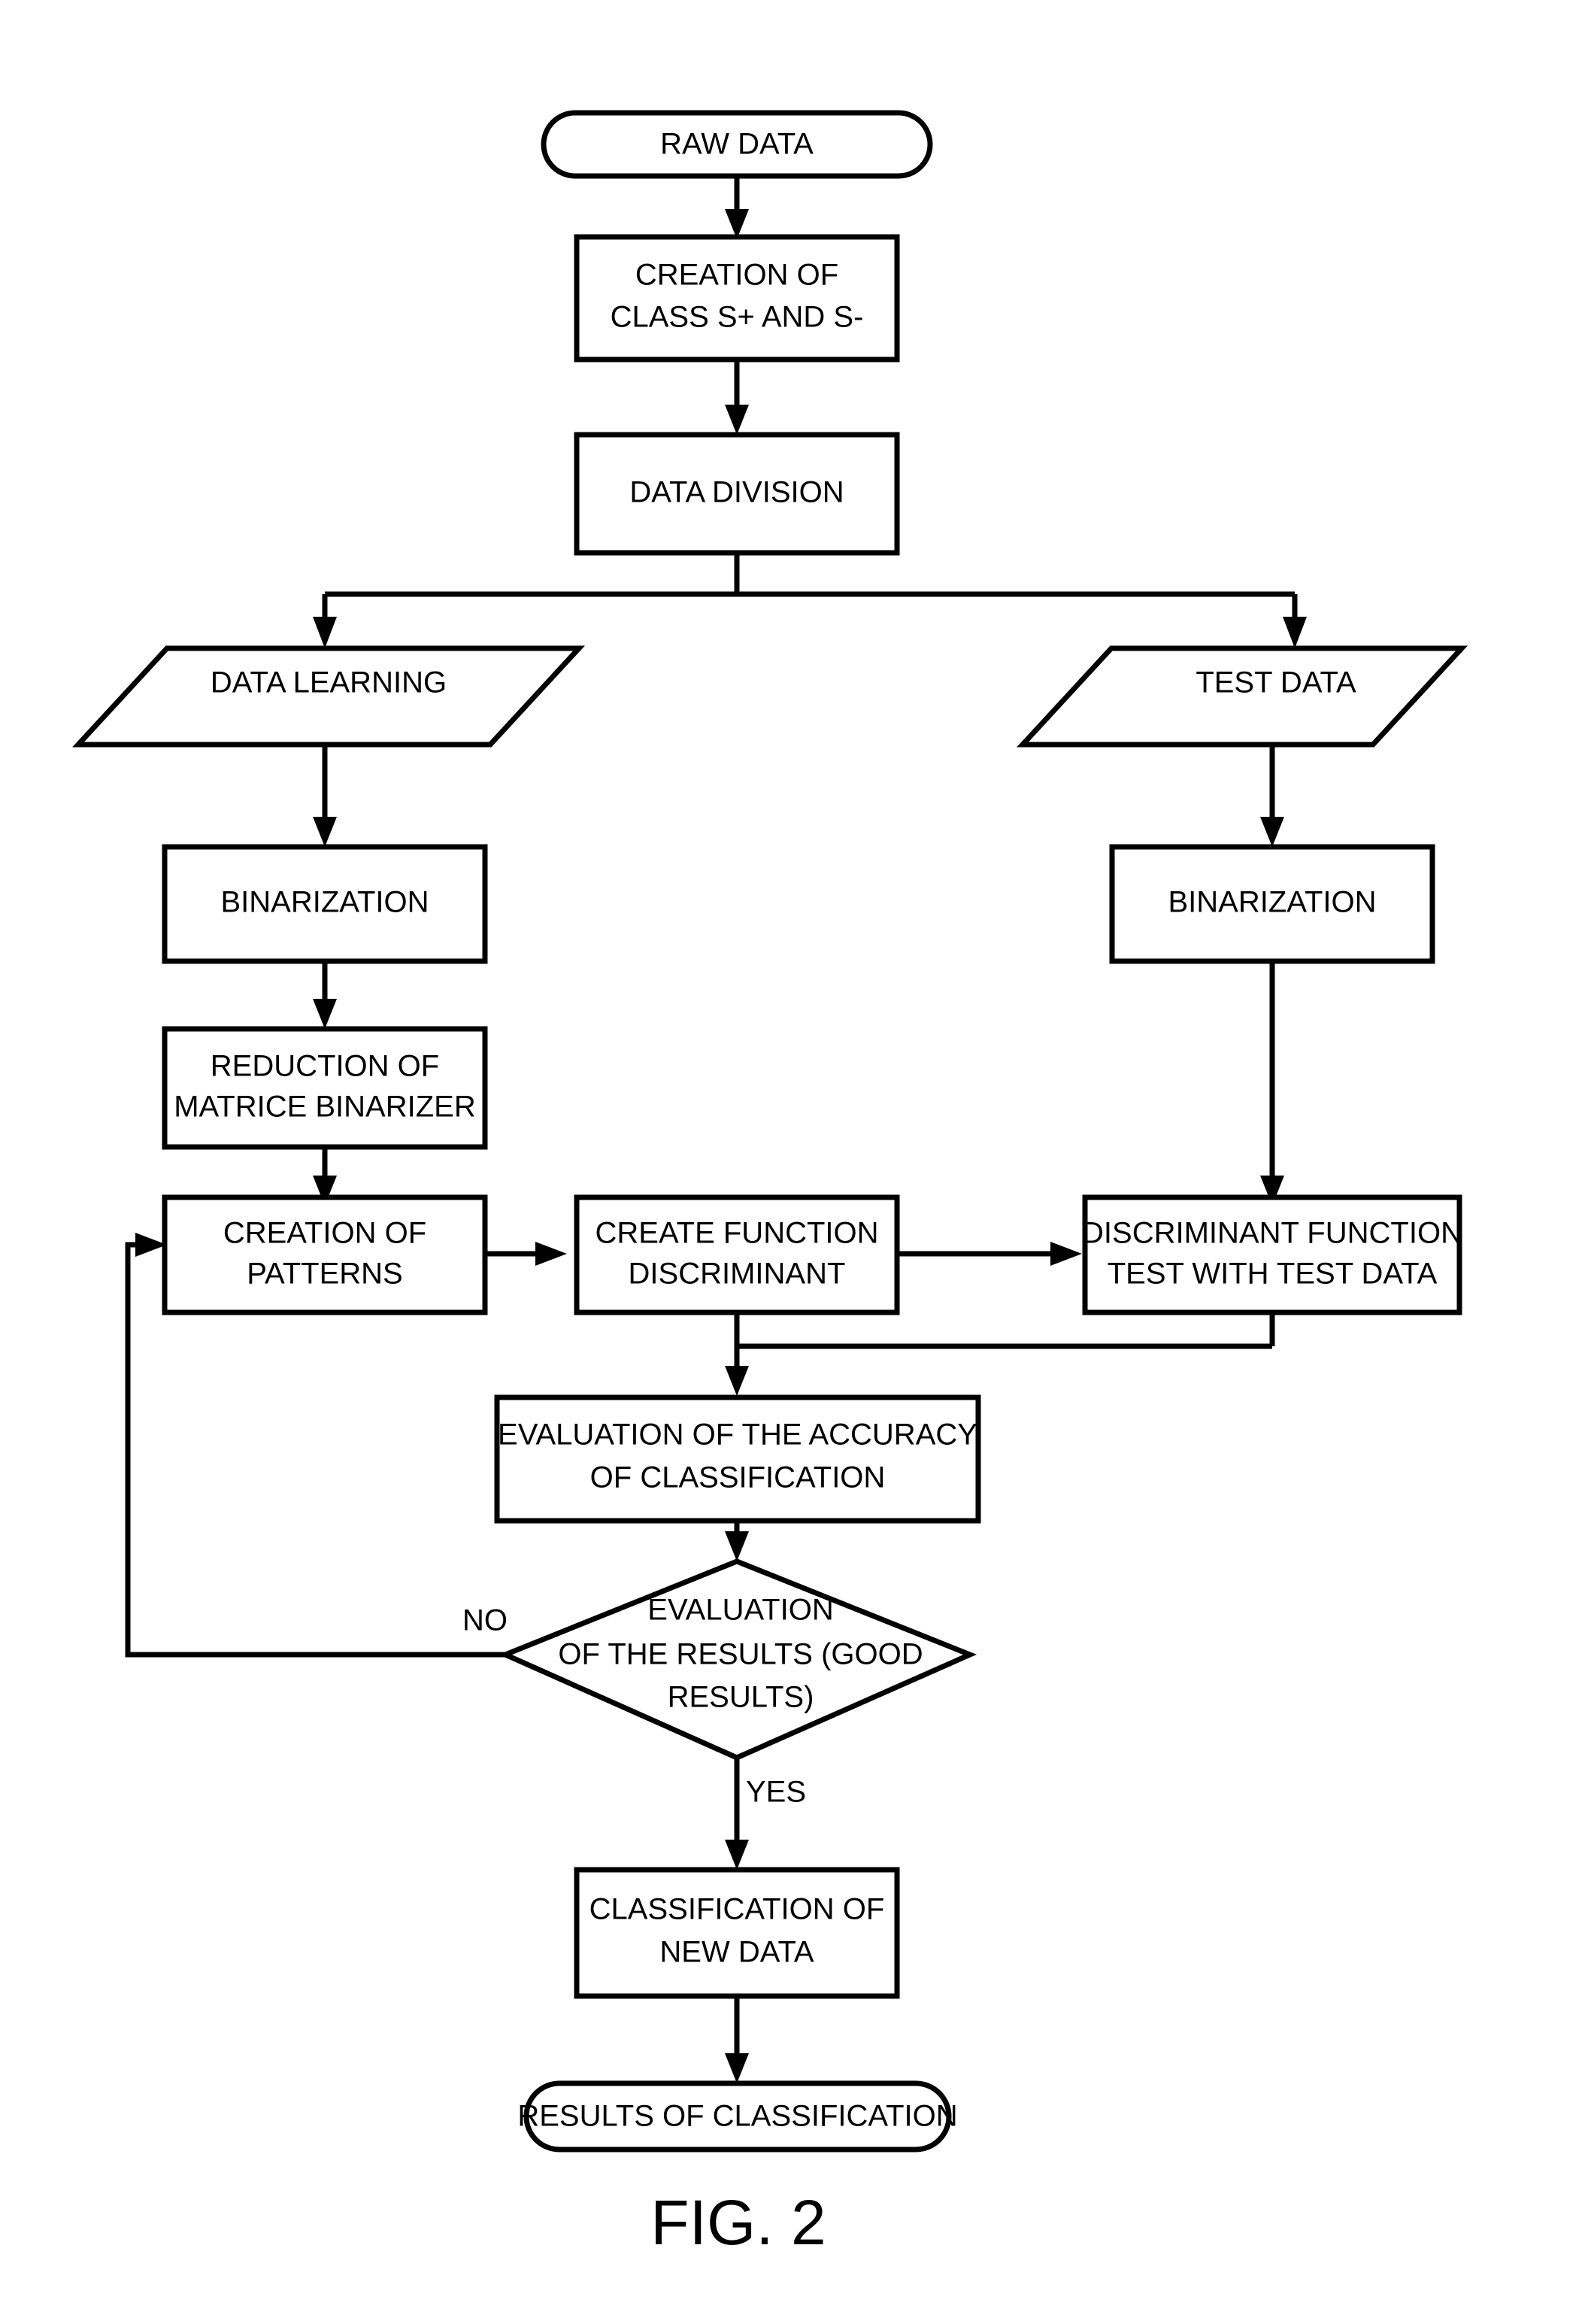 This screenshot has width=1585, height=2324. I want to click on data-division-label: DATA DIVISION, so click(737, 492).